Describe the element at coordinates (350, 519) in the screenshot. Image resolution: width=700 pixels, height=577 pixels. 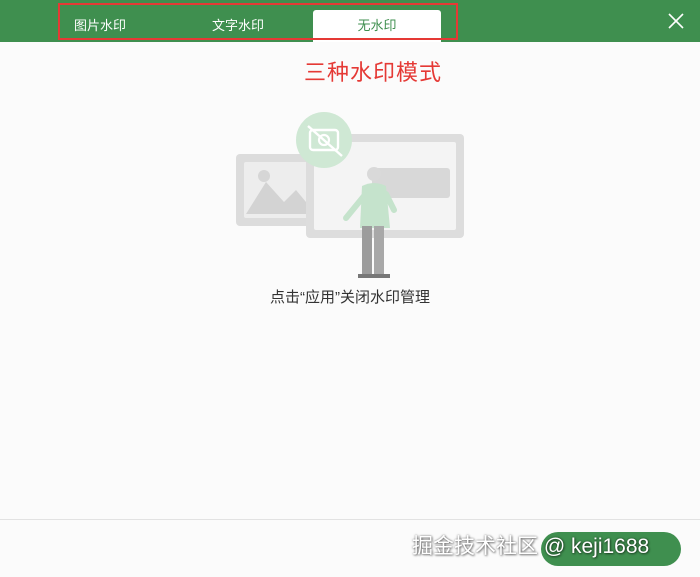
I see `footer-divider` at that location.